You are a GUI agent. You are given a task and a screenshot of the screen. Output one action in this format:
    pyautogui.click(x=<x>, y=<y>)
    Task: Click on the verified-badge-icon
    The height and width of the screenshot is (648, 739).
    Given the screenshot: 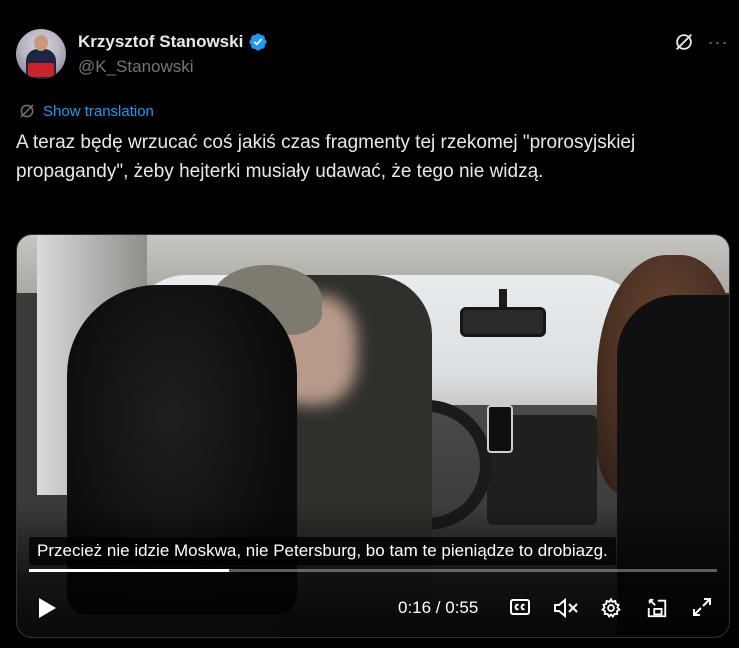 What is the action you would take?
    pyautogui.click(x=258, y=42)
    